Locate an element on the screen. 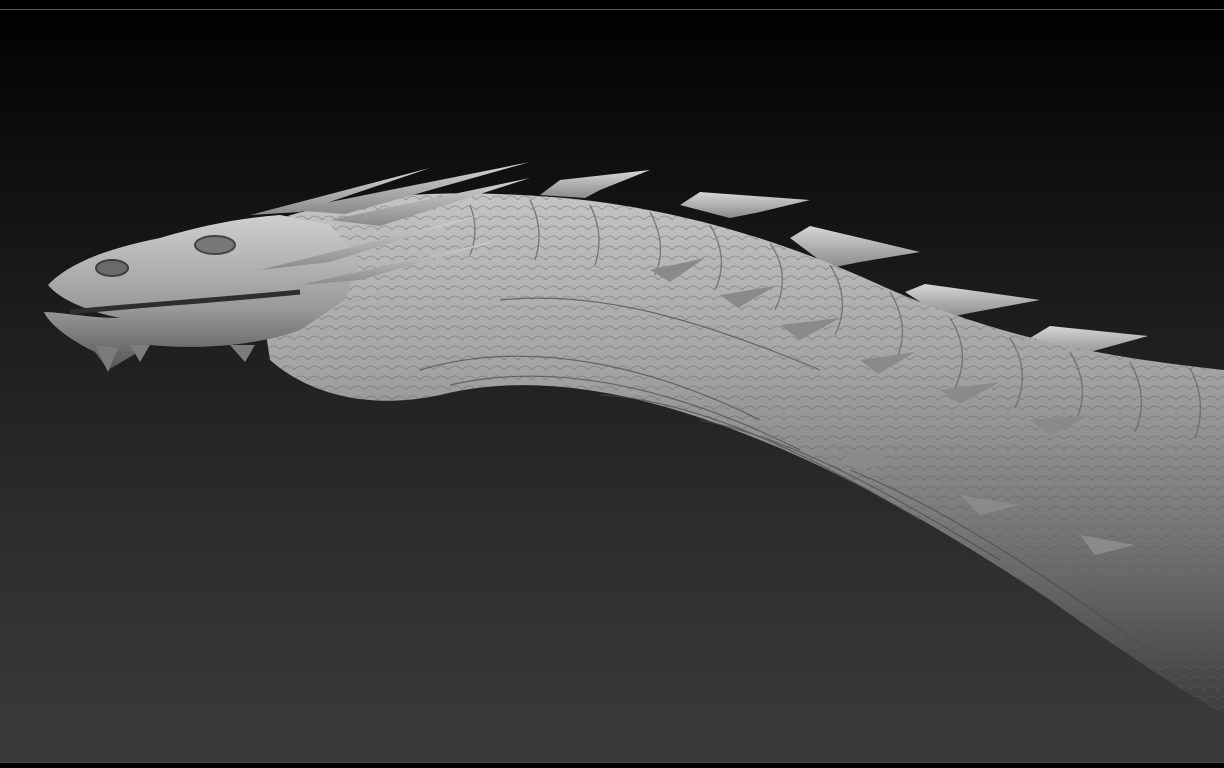  eye-socket is located at coordinates (215, 245).